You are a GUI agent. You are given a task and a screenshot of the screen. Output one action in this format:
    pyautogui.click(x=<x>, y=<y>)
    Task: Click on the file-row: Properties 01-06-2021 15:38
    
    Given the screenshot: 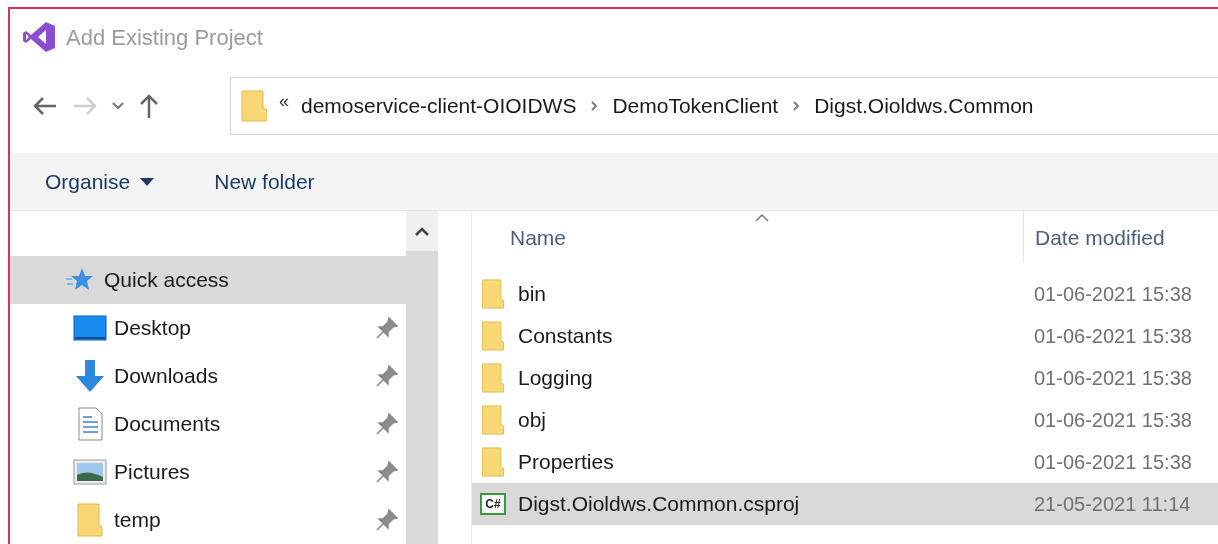 What is the action you would take?
    pyautogui.click(x=845, y=462)
    